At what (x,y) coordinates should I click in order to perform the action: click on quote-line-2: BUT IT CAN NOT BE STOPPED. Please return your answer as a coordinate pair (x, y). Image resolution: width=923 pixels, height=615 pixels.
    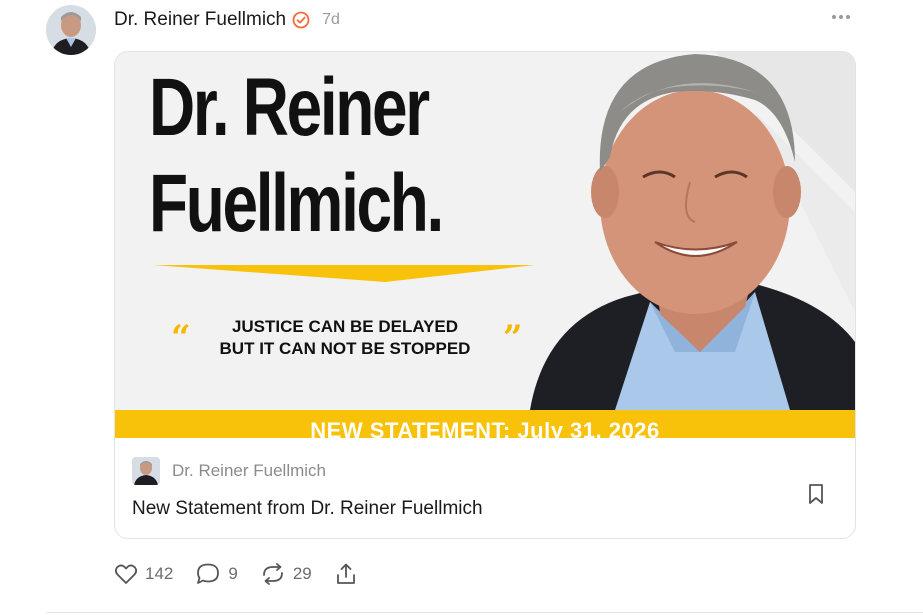
    Looking at the image, I should click on (345, 348).